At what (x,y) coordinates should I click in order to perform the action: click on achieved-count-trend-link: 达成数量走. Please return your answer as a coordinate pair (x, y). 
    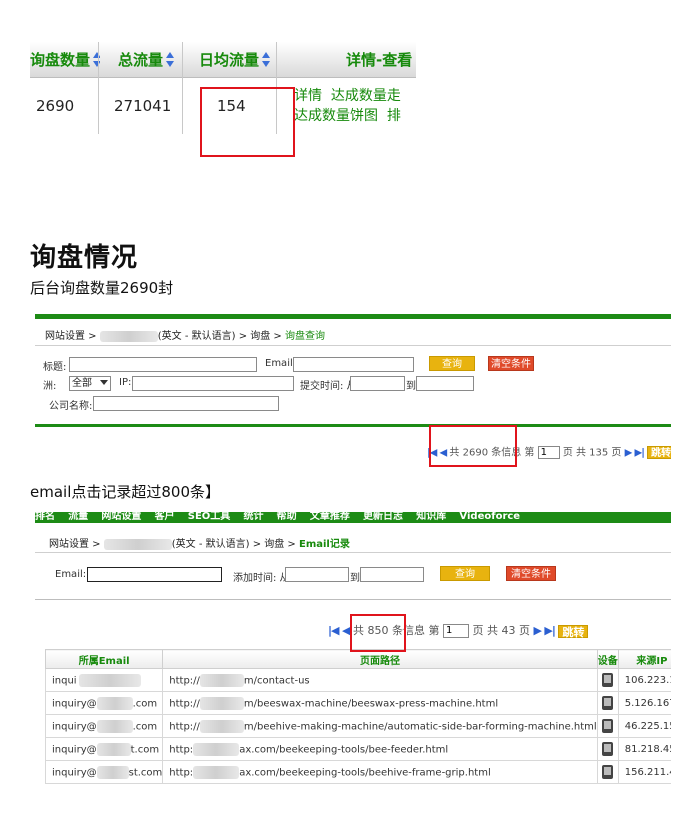
    Looking at the image, I should click on (366, 96).